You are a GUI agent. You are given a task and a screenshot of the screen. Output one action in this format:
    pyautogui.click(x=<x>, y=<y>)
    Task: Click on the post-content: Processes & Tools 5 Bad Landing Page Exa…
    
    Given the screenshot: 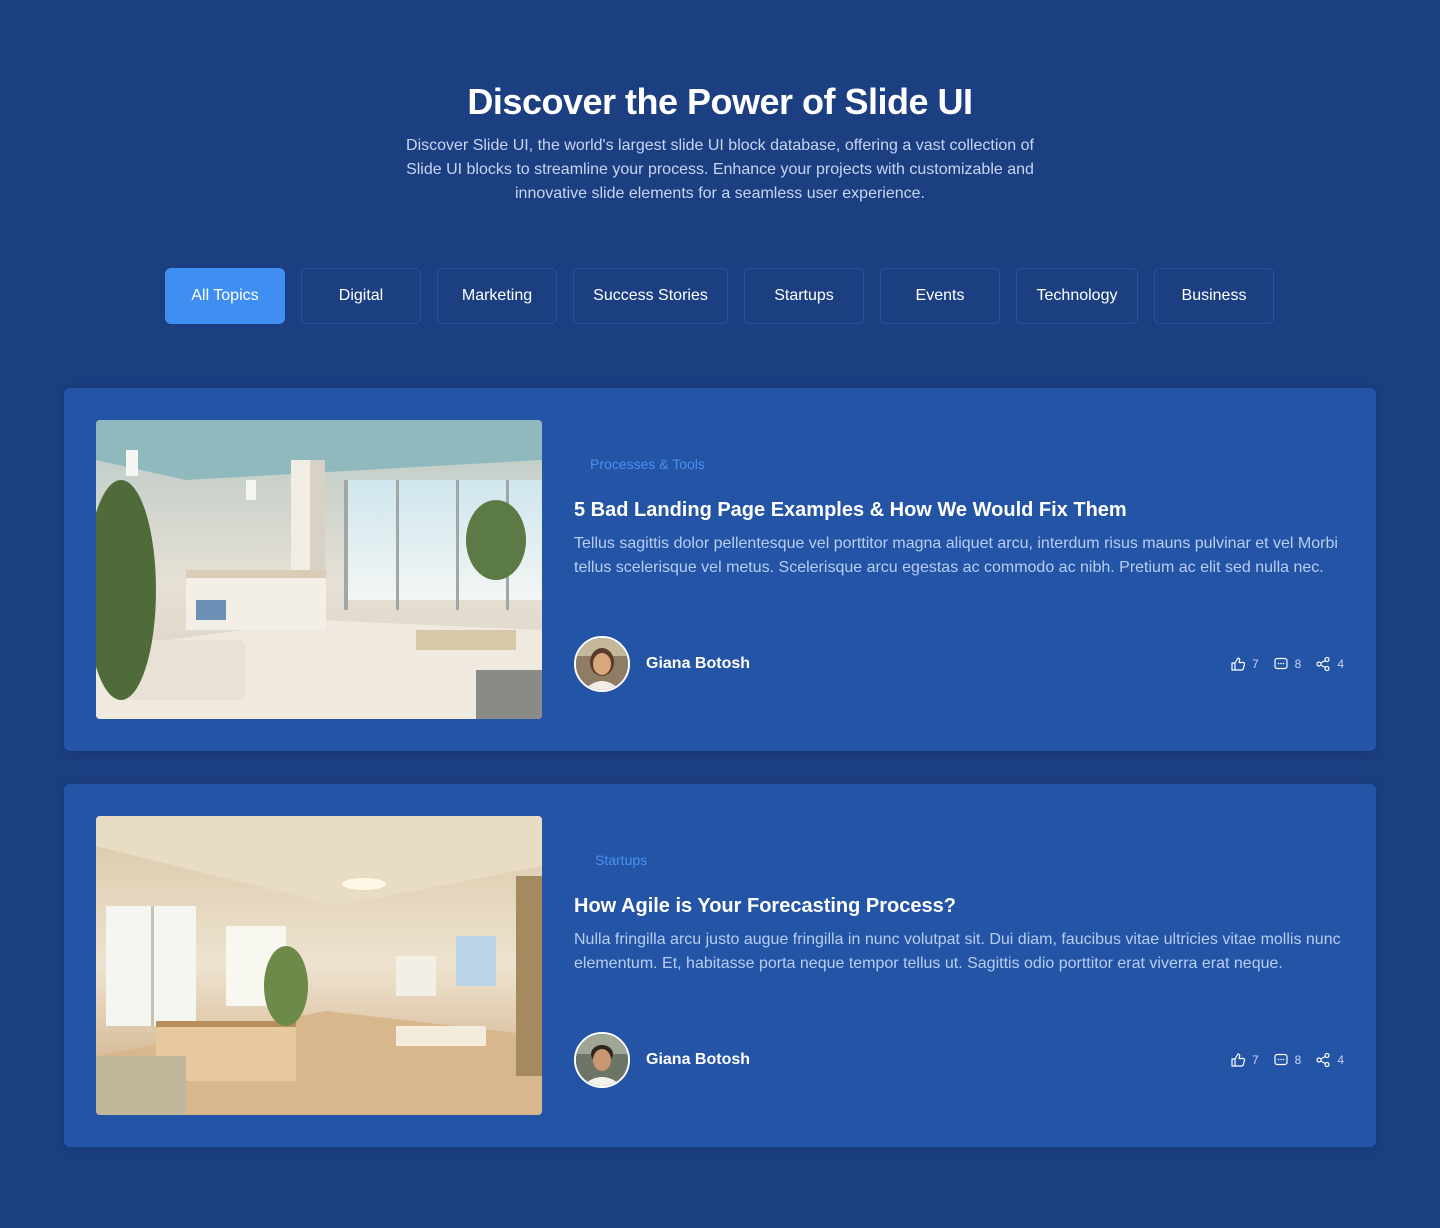 What is the action you would take?
    pyautogui.click(x=959, y=569)
    